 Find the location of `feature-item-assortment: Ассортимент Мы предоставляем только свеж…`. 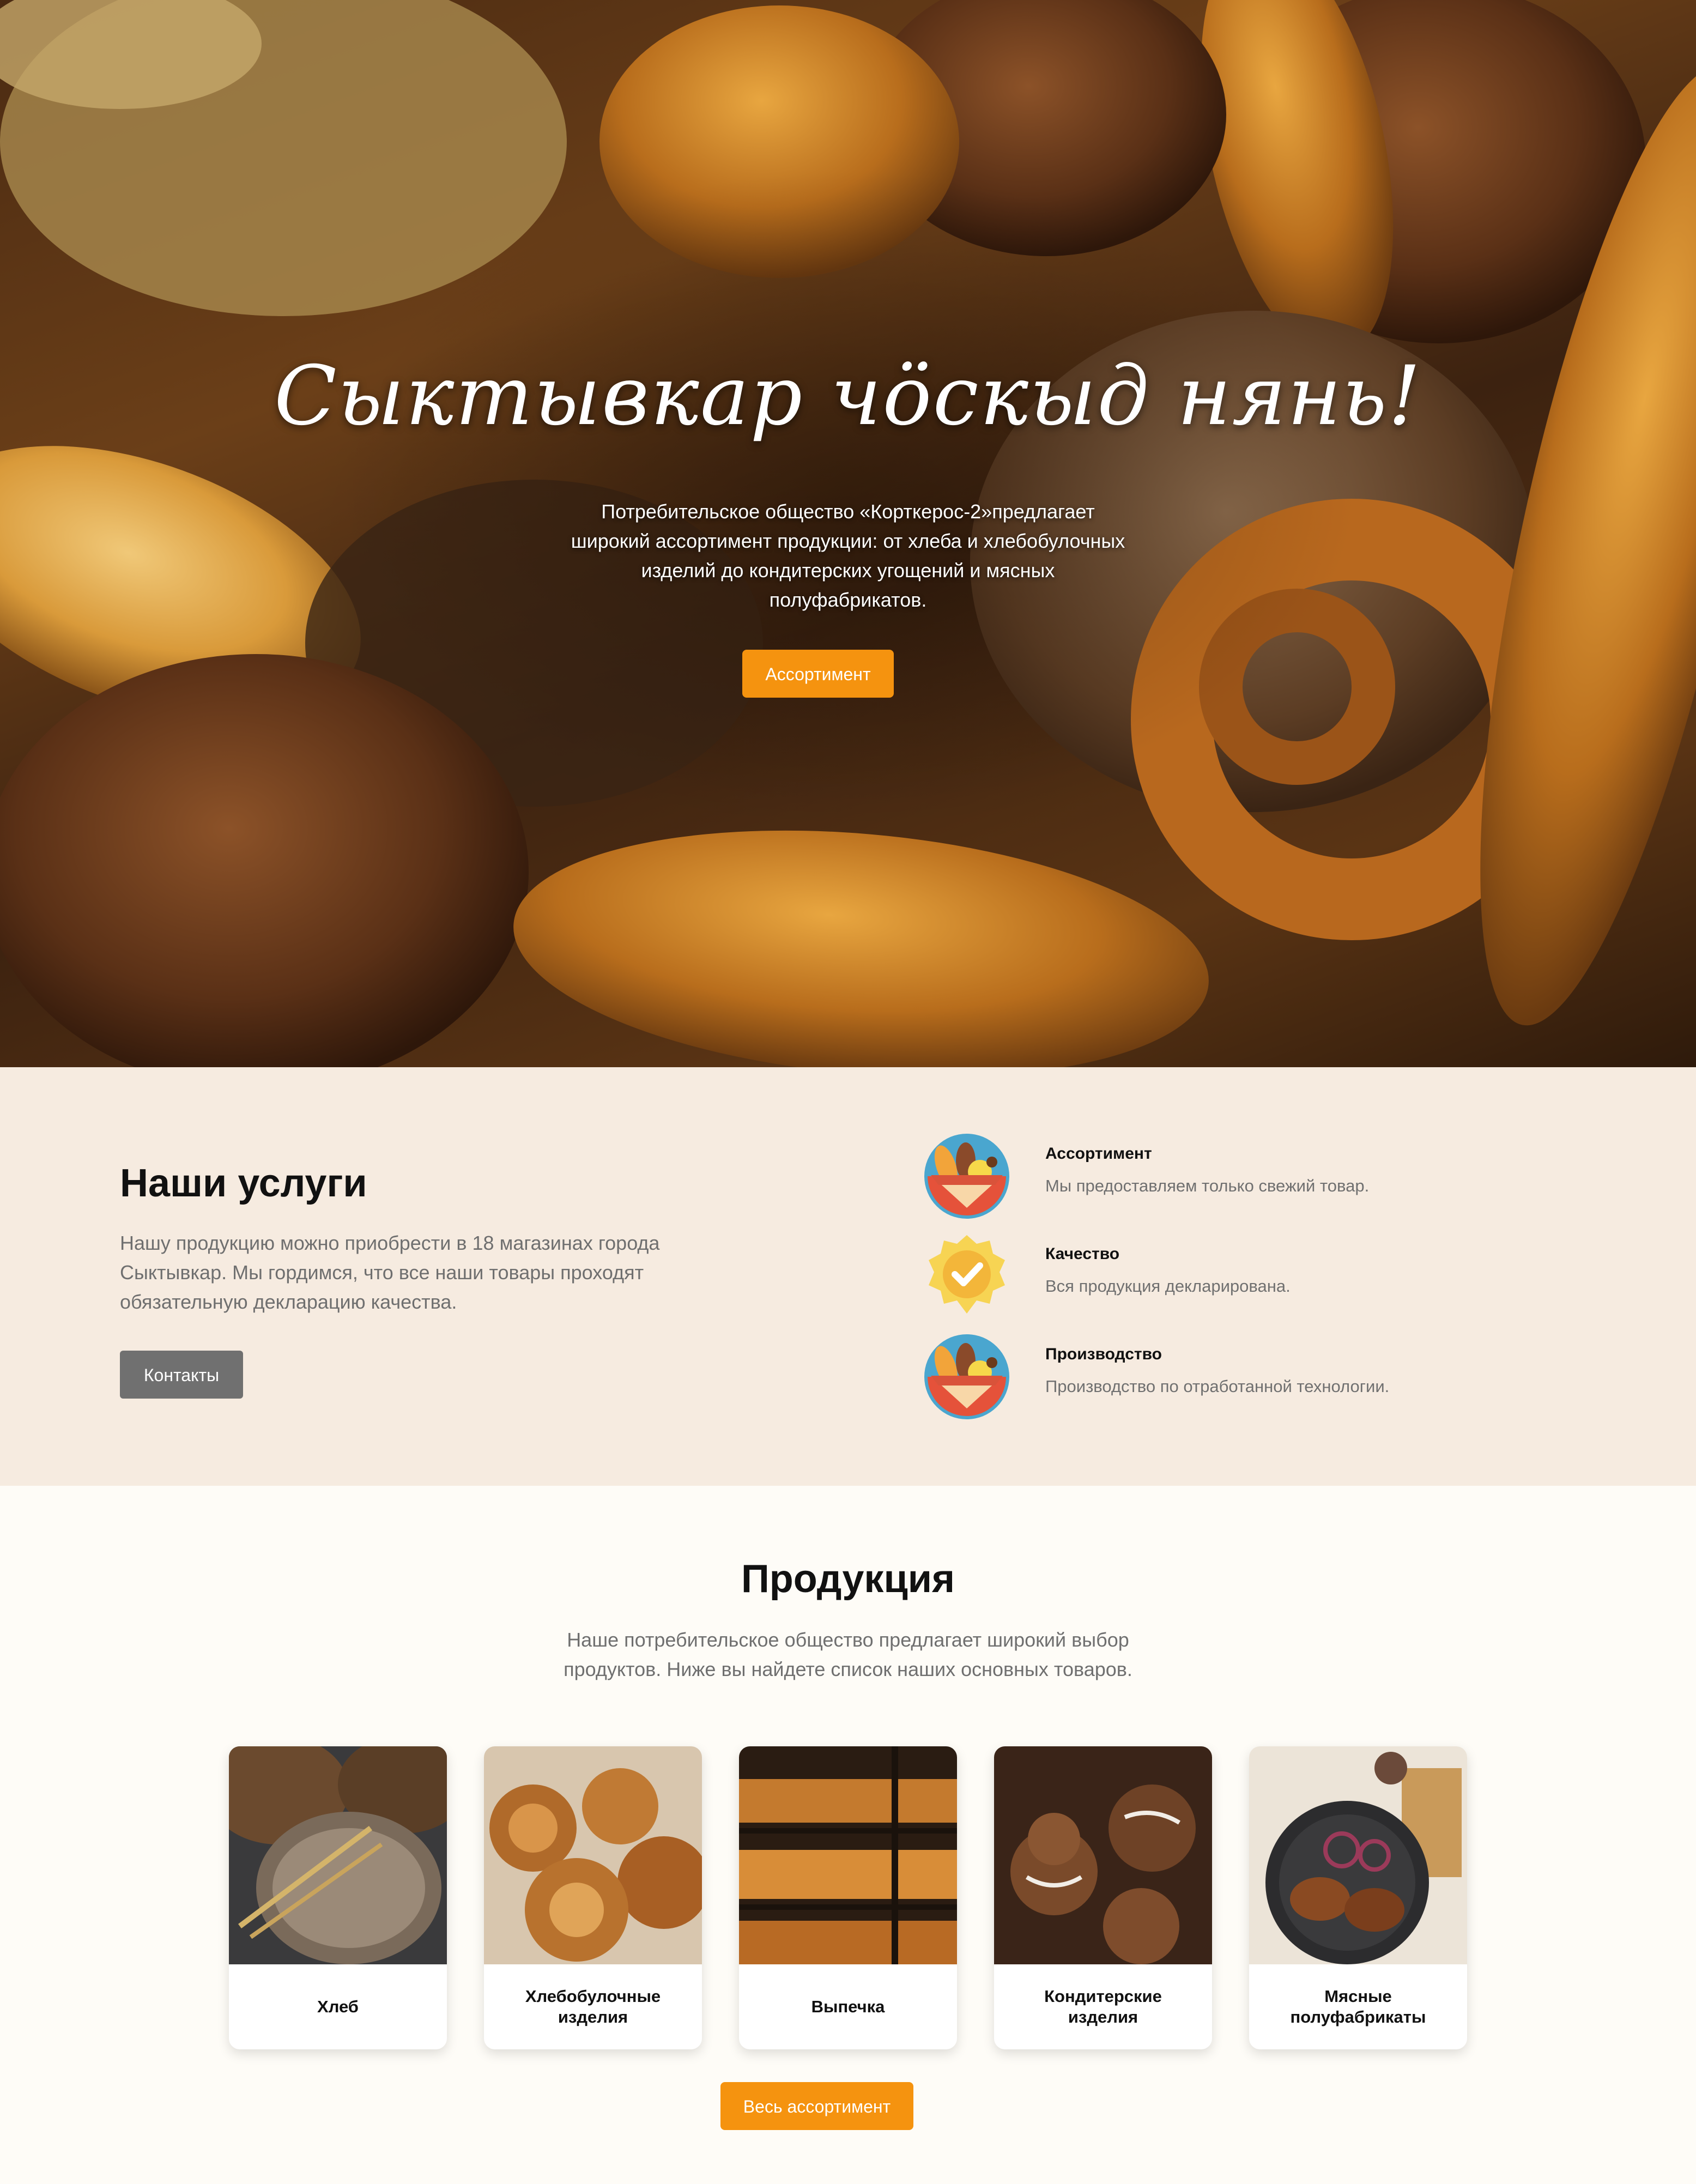

feature-item-assortment: Ассортимент Мы предоставляем только свеж… is located at coordinates (1250, 1176).